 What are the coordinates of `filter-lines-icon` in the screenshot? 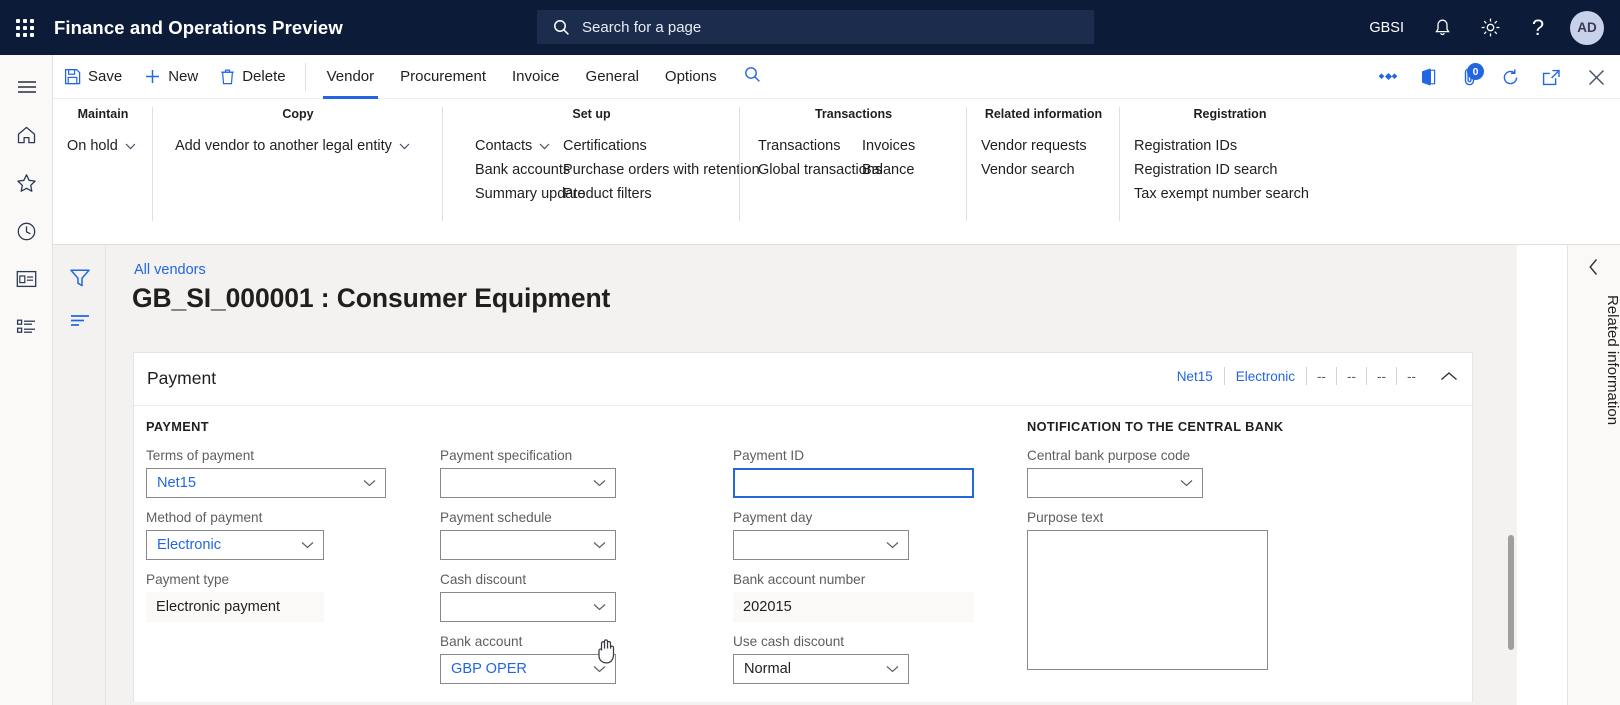 It's located at (79, 320).